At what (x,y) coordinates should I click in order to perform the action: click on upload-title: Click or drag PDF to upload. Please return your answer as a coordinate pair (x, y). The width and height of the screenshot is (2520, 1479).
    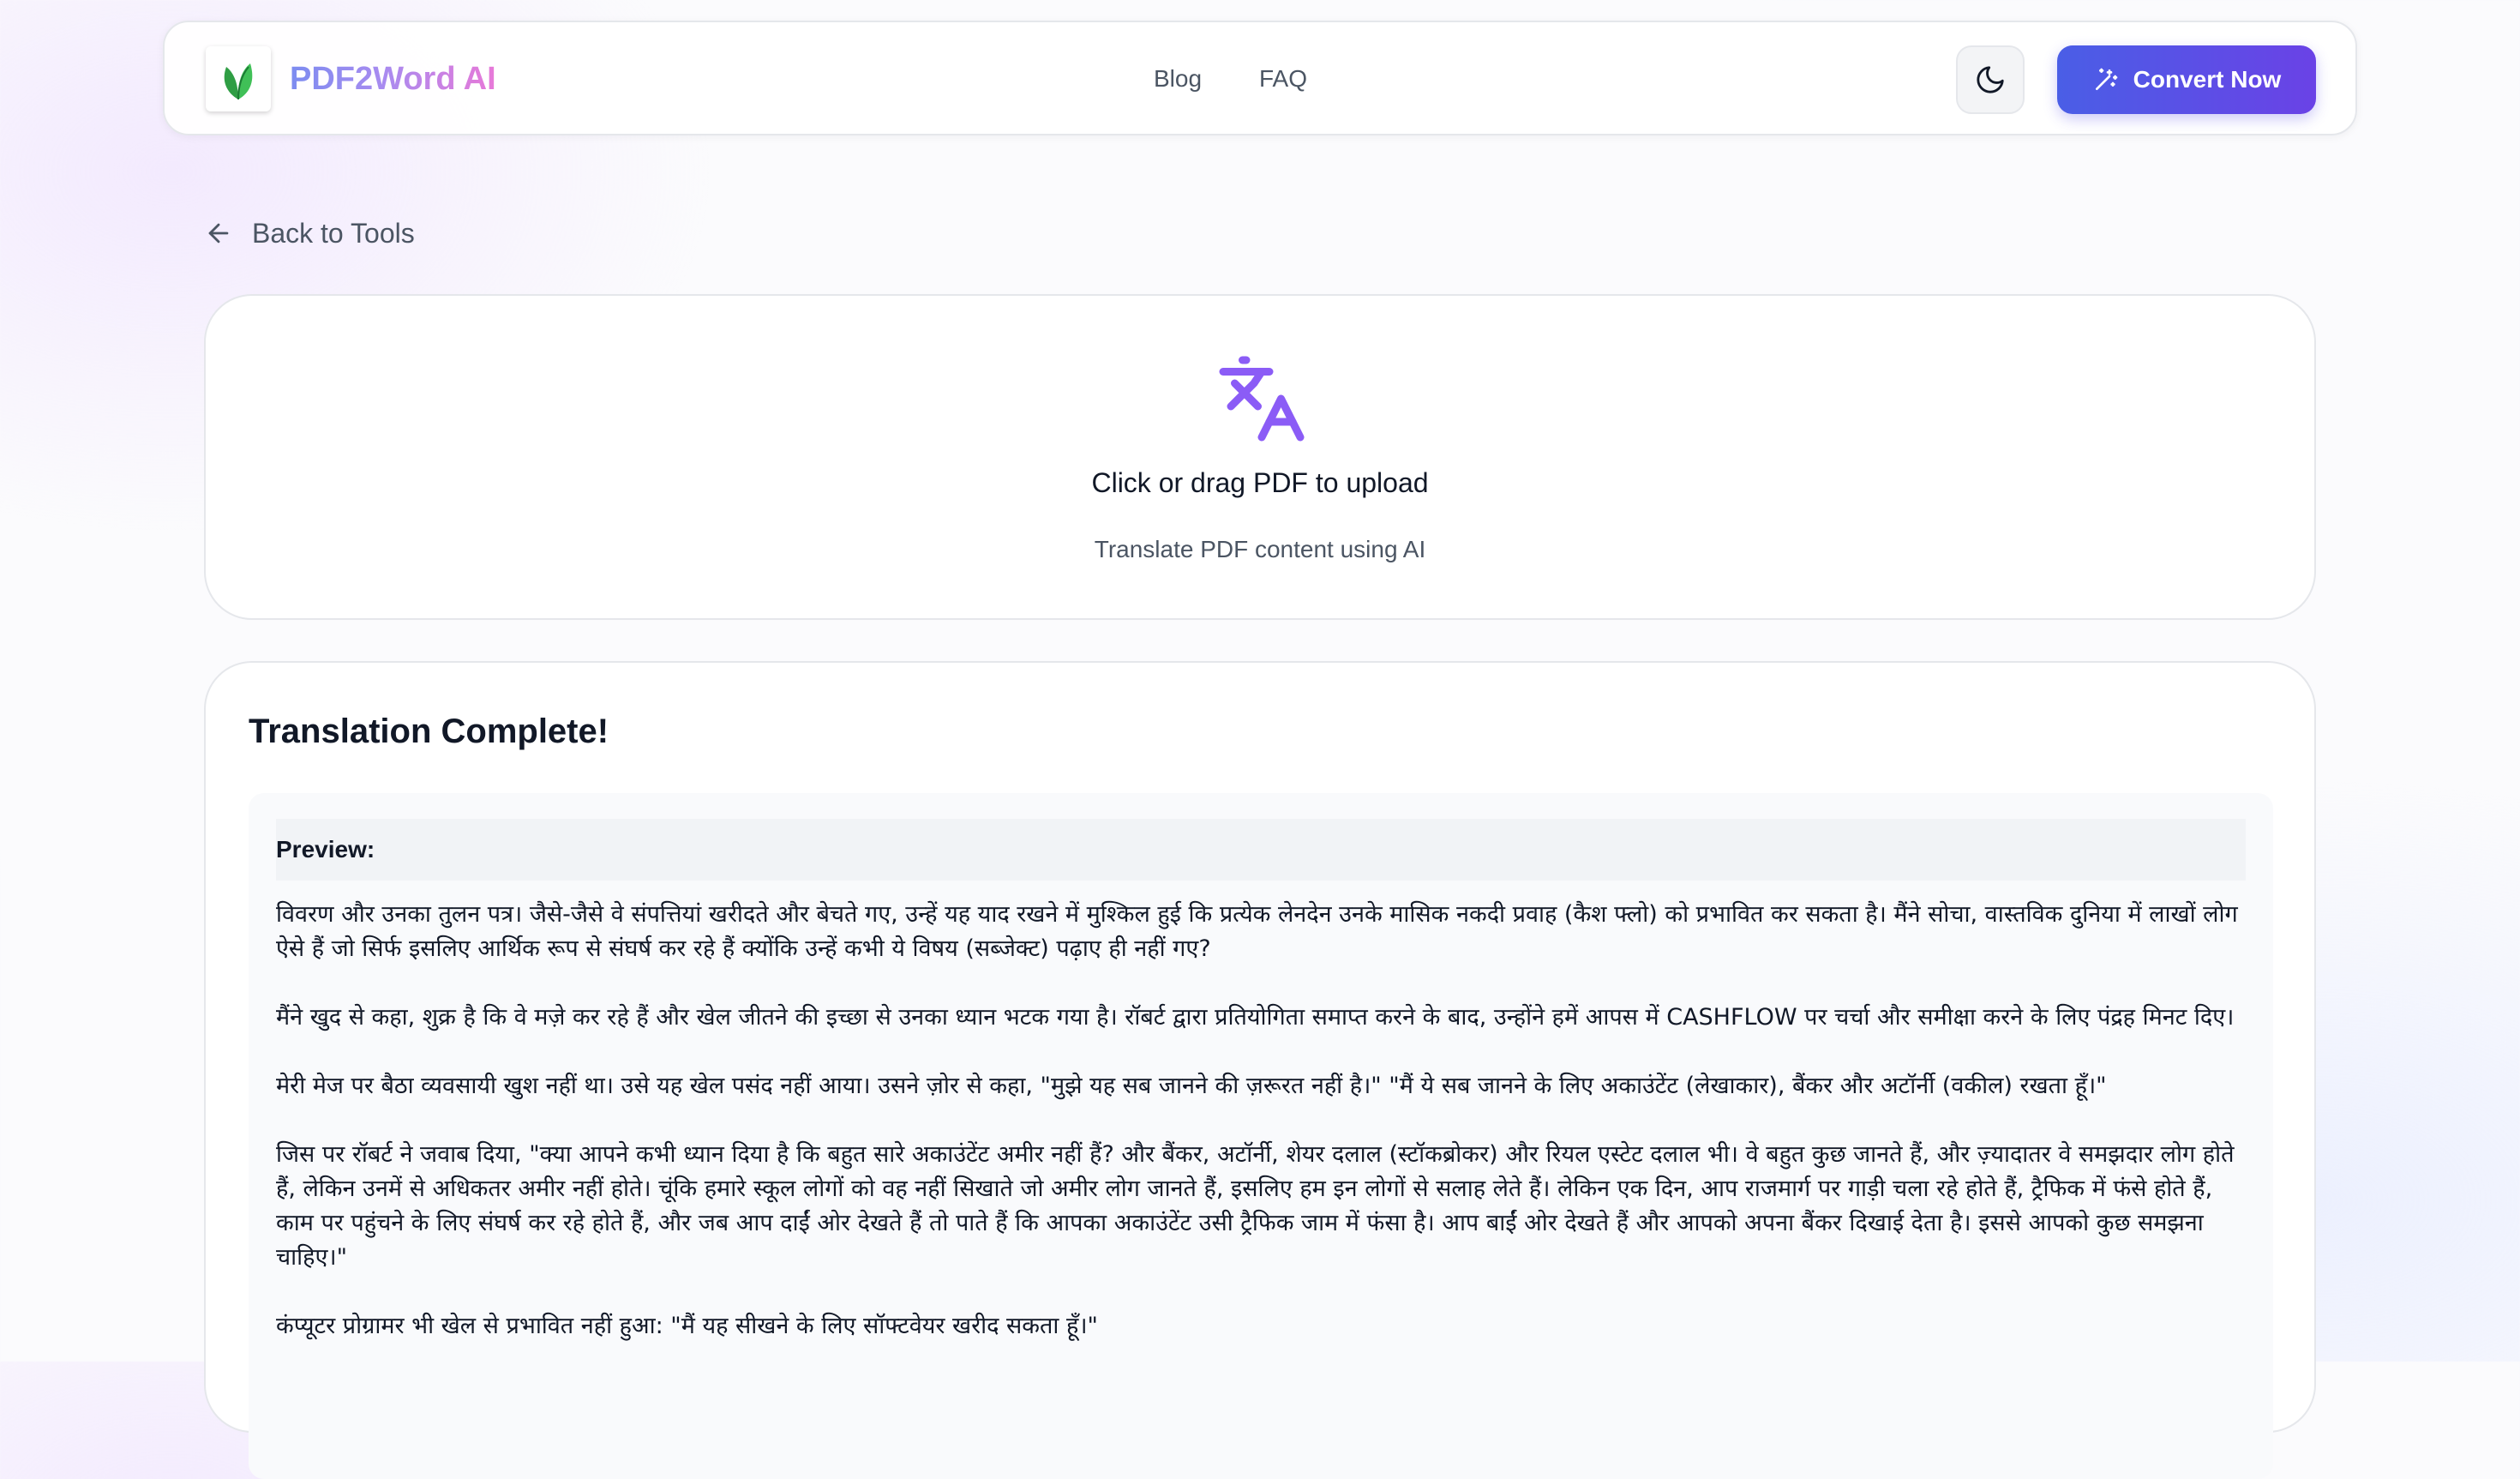
    Looking at the image, I should click on (1260, 482).